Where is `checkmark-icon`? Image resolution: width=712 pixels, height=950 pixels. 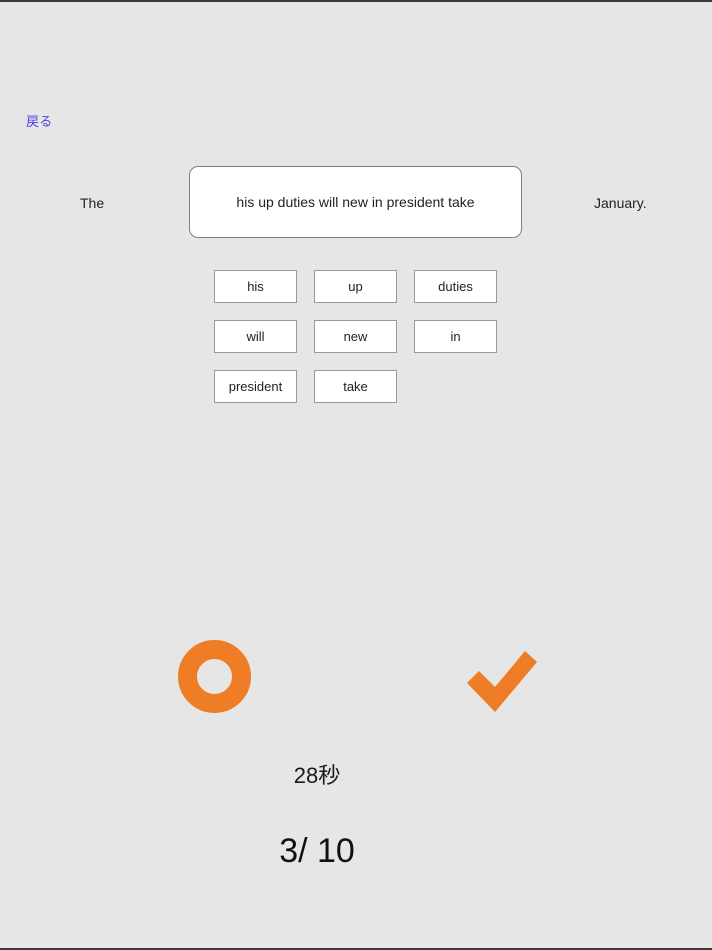
checkmark-icon is located at coordinates (500, 679).